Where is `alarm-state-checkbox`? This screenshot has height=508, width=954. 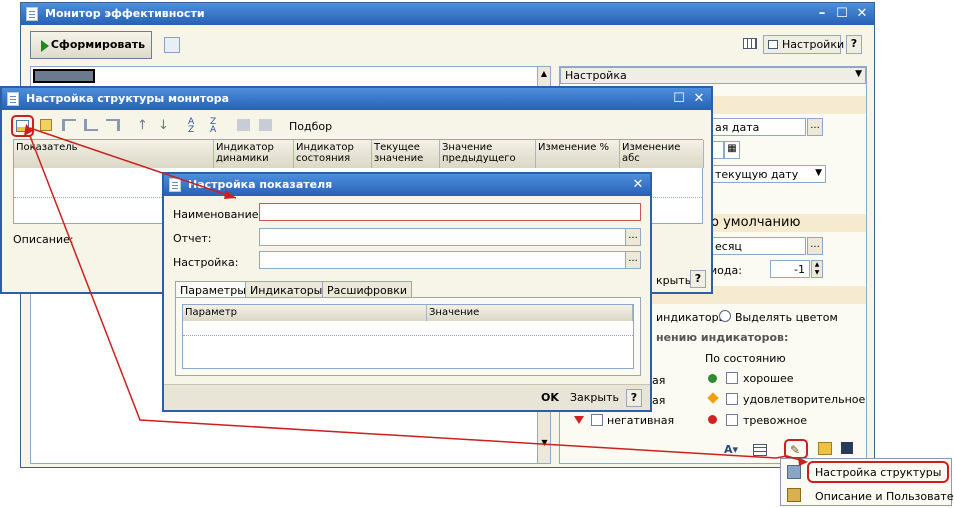
alarm-state-checkbox is located at coordinates (732, 420).